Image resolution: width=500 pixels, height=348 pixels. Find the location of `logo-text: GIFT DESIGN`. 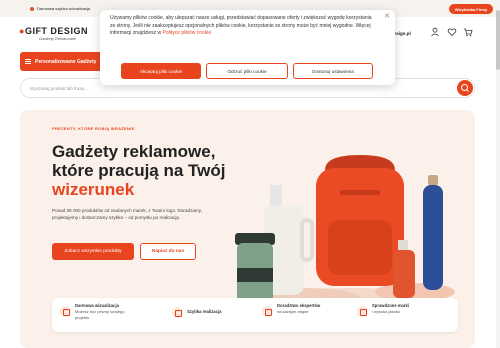

logo-text: GIFT DESIGN is located at coordinates (56, 31).